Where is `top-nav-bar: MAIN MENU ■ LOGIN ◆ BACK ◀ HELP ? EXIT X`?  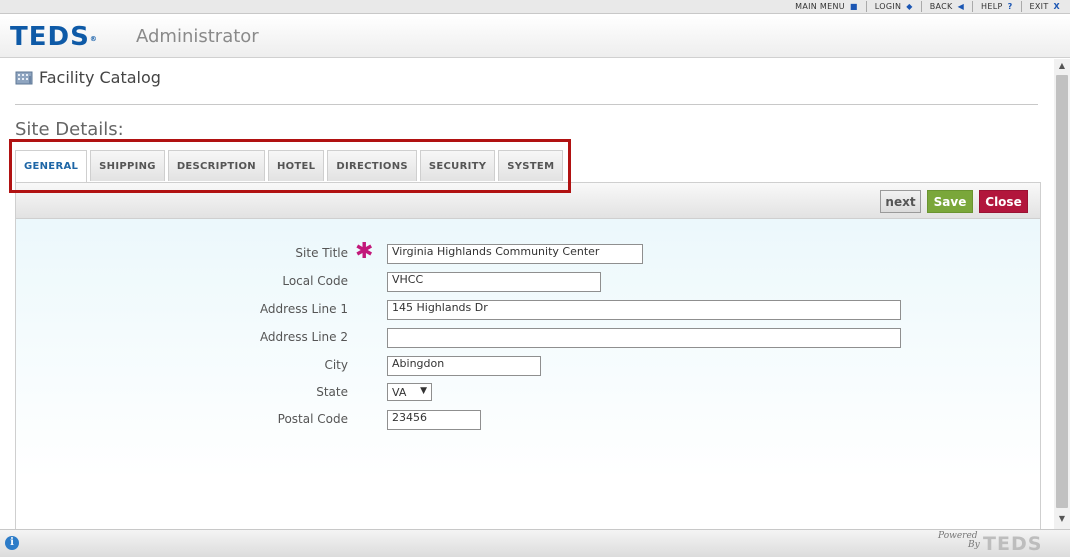
top-nav-bar: MAIN MENU ■ LOGIN ◆ BACK ◀ HELP ? EXIT X is located at coordinates (535, 7).